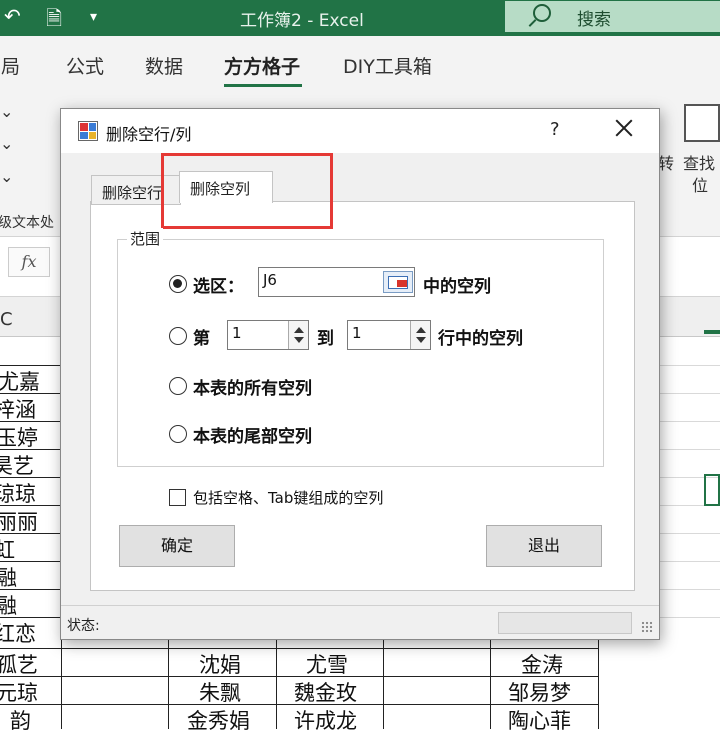 This screenshot has height=735, width=720. Describe the element at coordinates (666, 162) in the screenshot. I see `ribbon-rotate-label: 转` at that location.